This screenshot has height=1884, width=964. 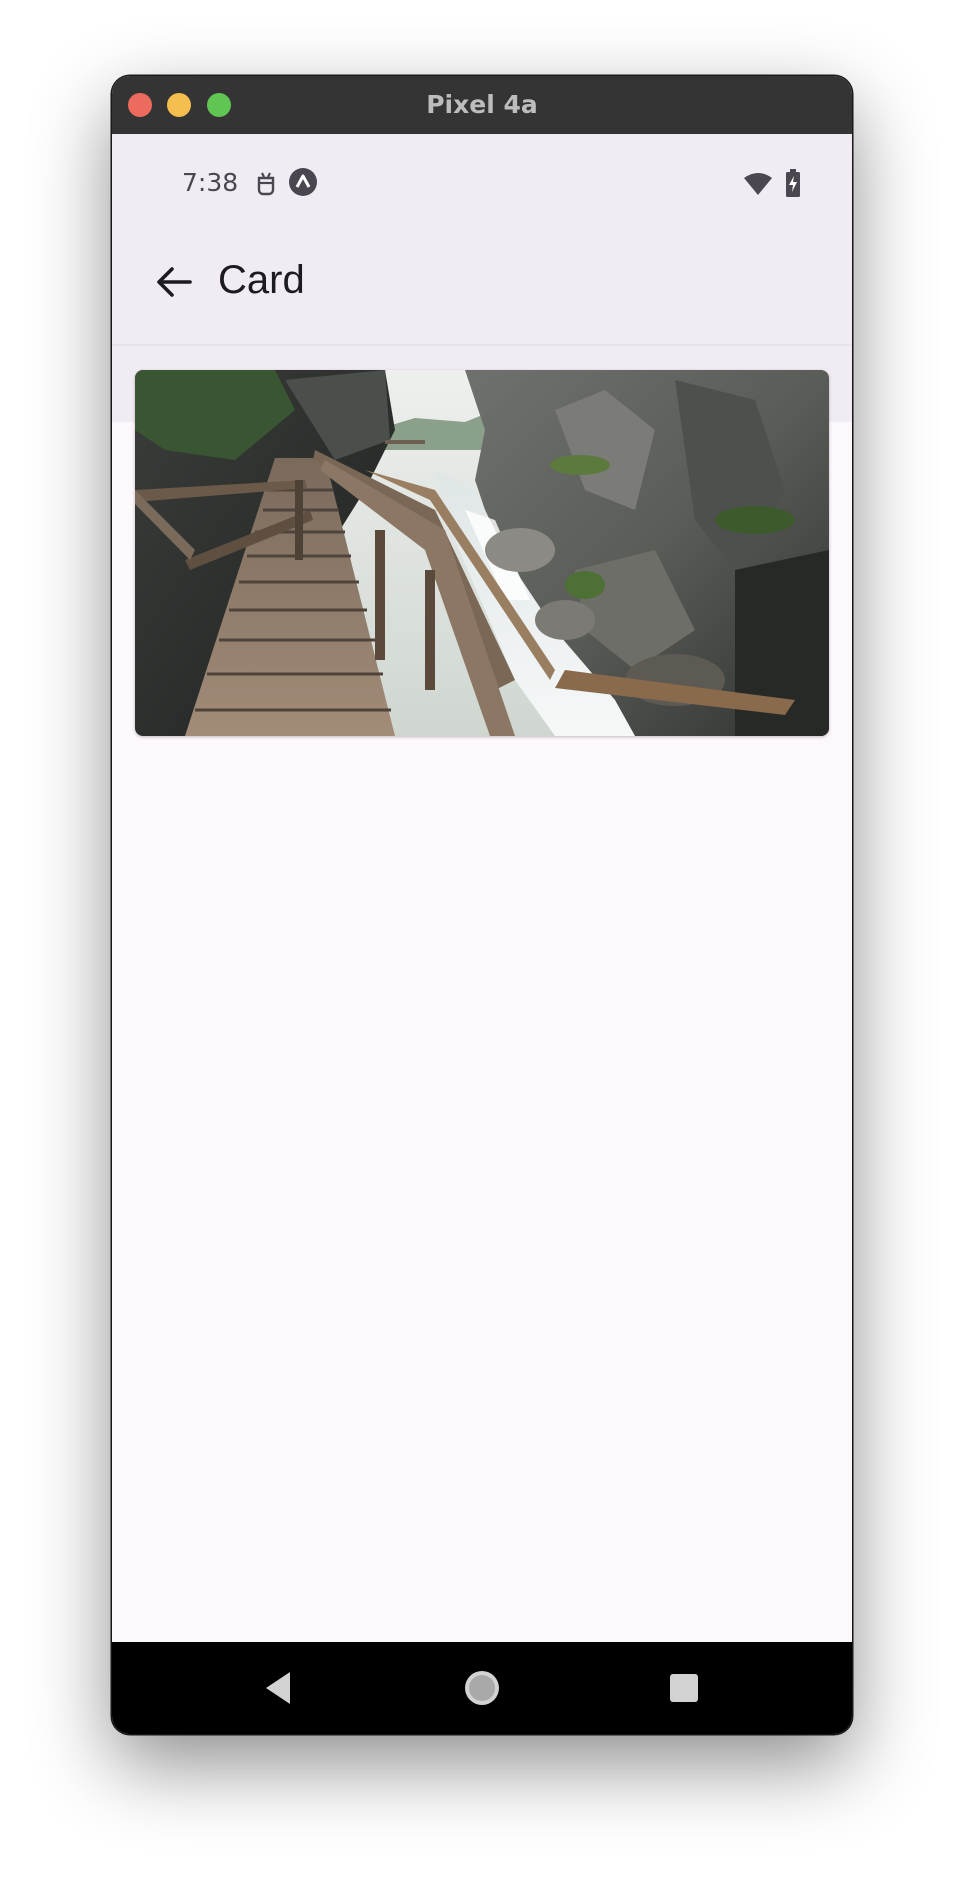 I want to click on nav-back-button, so click(x=280, y=1688).